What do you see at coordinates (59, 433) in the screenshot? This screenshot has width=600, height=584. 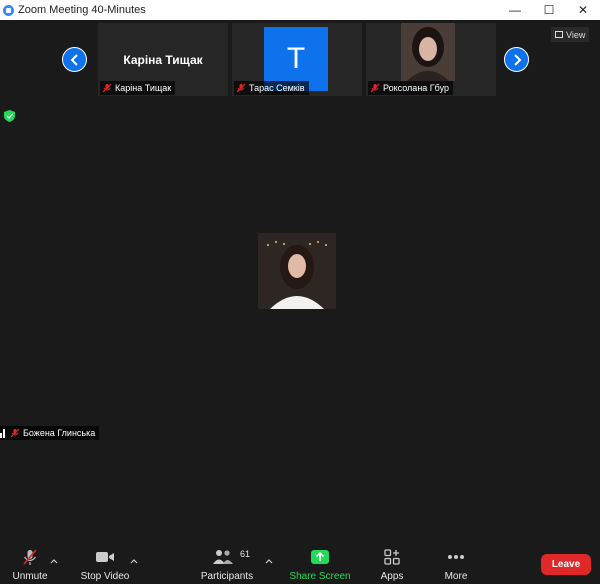 I see `active-speaker-name: Божена Глинська` at bounding box center [59, 433].